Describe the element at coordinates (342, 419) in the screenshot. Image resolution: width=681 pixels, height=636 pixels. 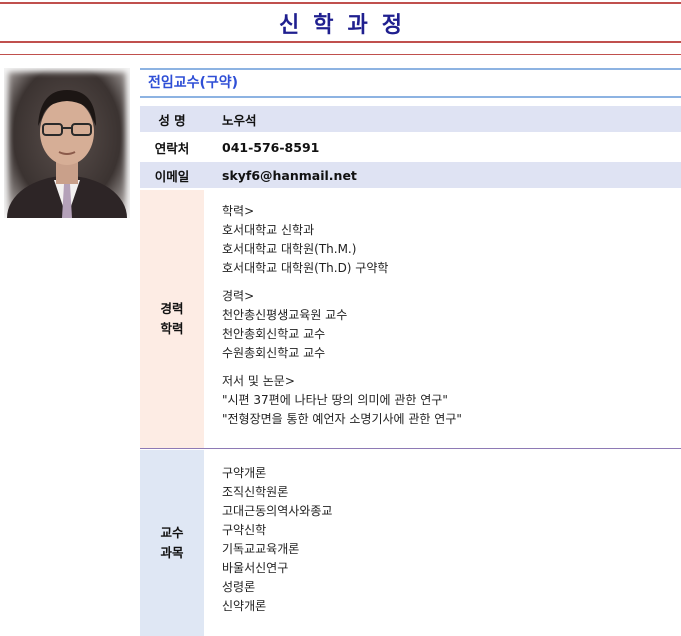
I see `list-item: "전형장면을 통한 예언자 소명기사에 관한 연구"` at that location.